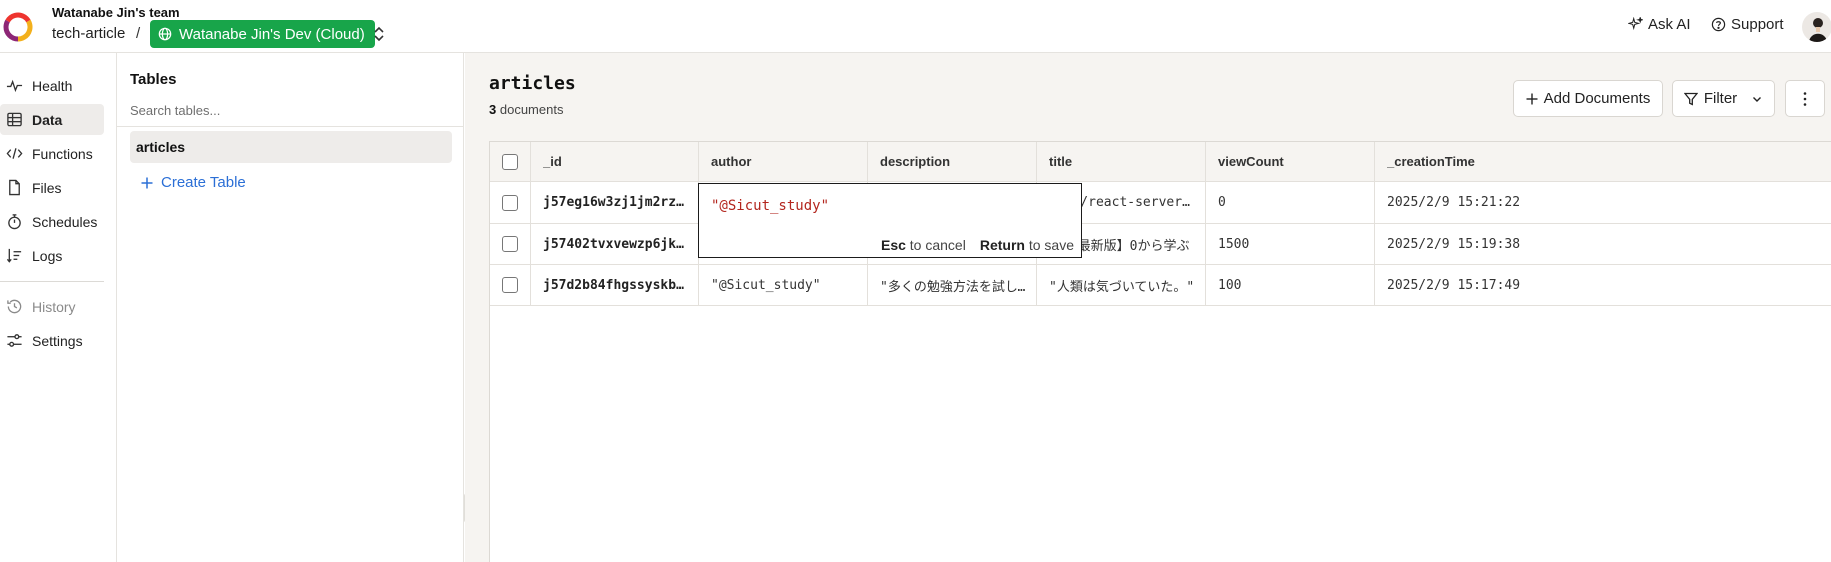 The width and height of the screenshot is (1831, 562). I want to click on nav-item-settings: Settings, so click(52, 340).